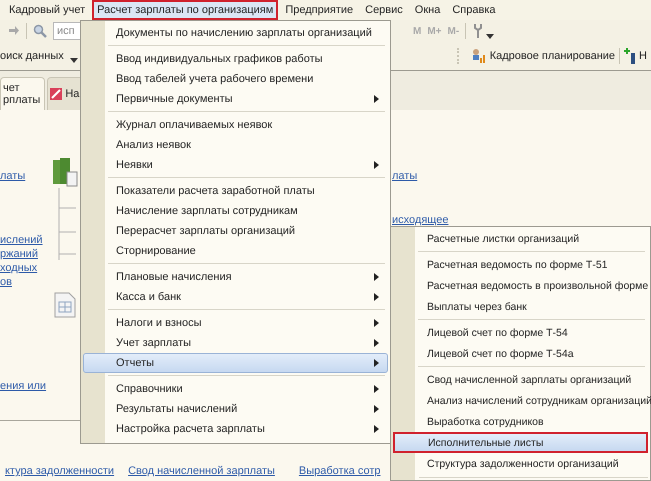 Image resolution: width=651 pixels, height=481 pixels. I want to click on menu-item: Лицевой счет по форме Т-54а, so click(520, 353).